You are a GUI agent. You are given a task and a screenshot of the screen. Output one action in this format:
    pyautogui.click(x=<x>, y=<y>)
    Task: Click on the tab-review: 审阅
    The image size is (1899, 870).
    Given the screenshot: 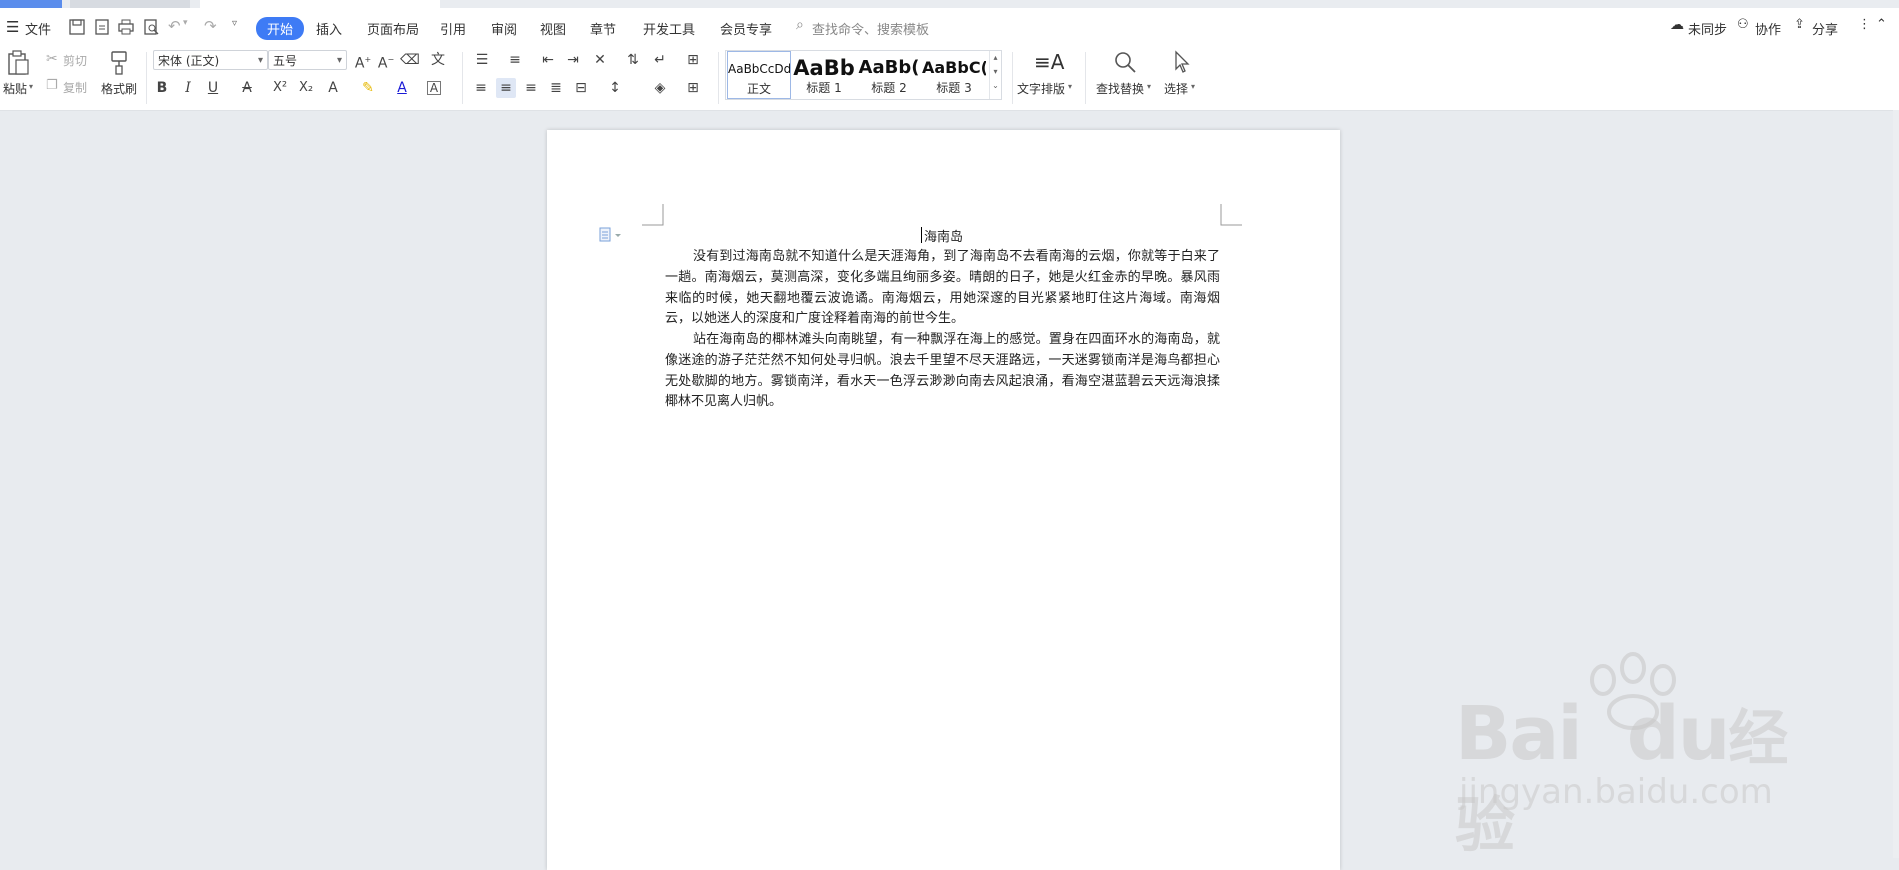 What is the action you would take?
    pyautogui.click(x=504, y=28)
    